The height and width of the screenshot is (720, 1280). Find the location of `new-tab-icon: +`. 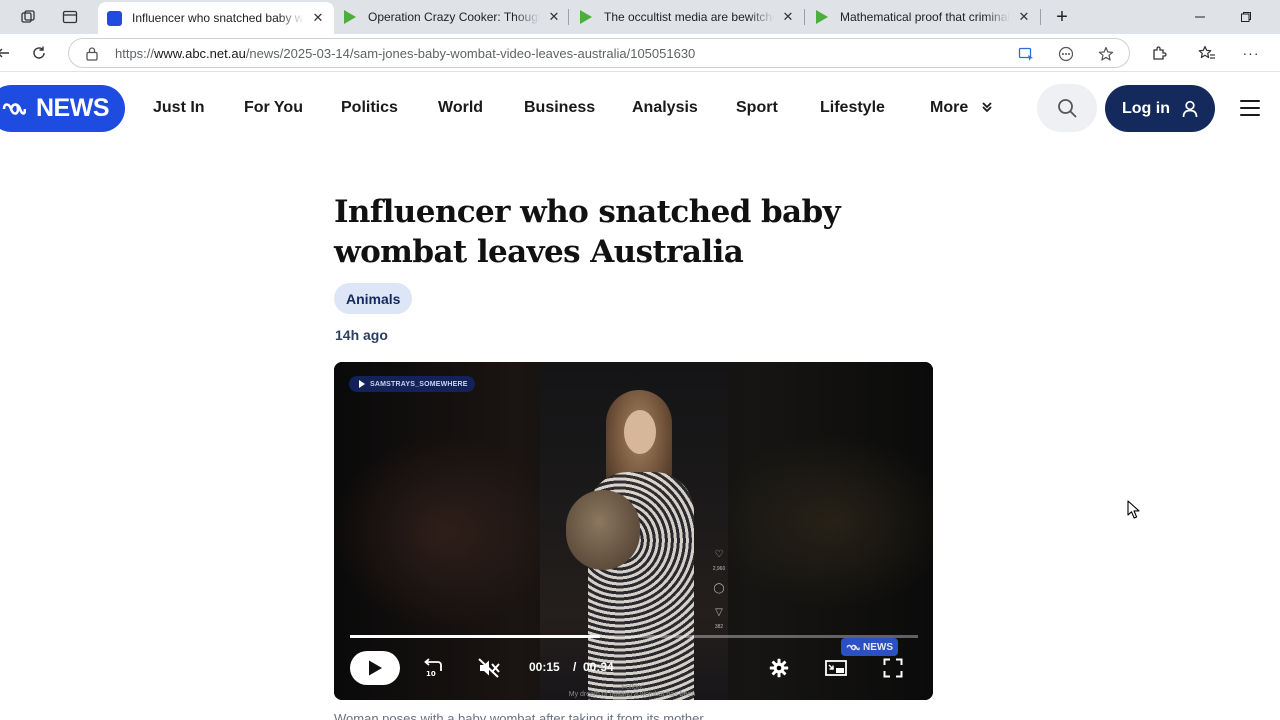

new-tab-icon: + is located at coordinates (1062, 17).